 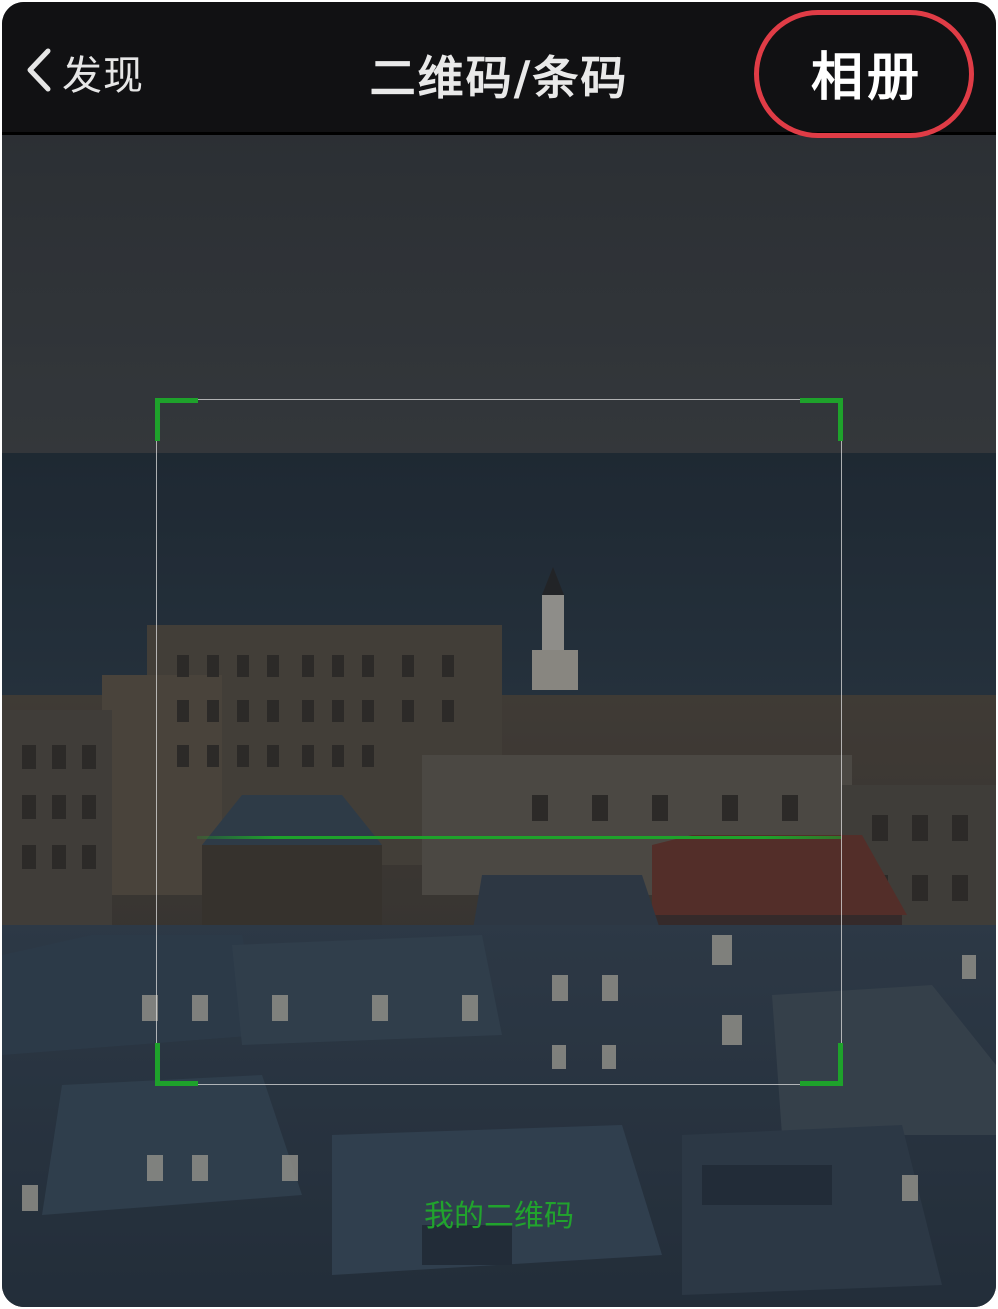 What do you see at coordinates (176, 419) in the screenshot?
I see `scan-corner-top-left` at bounding box center [176, 419].